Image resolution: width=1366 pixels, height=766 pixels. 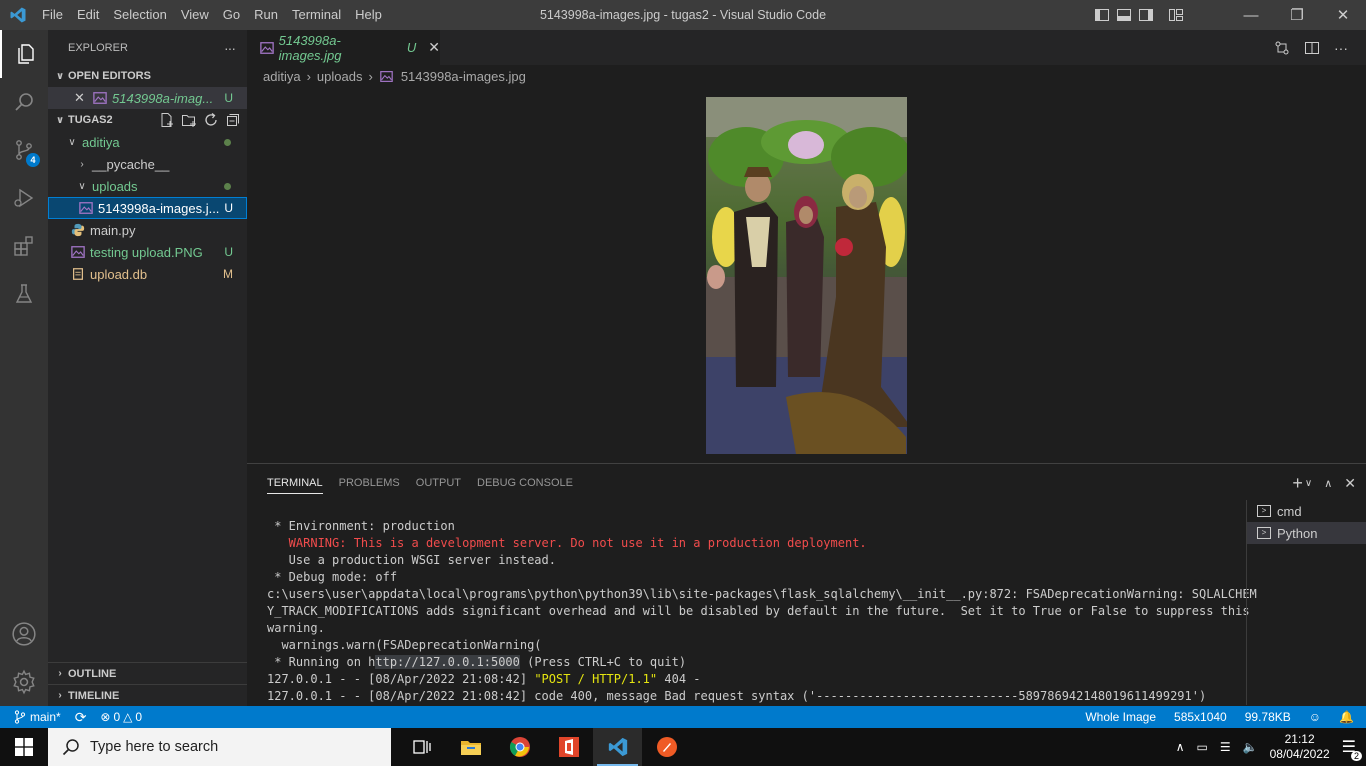 What do you see at coordinates (1225, 747) in the screenshot?
I see `wifi-icon: ☰` at bounding box center [1225, 747].